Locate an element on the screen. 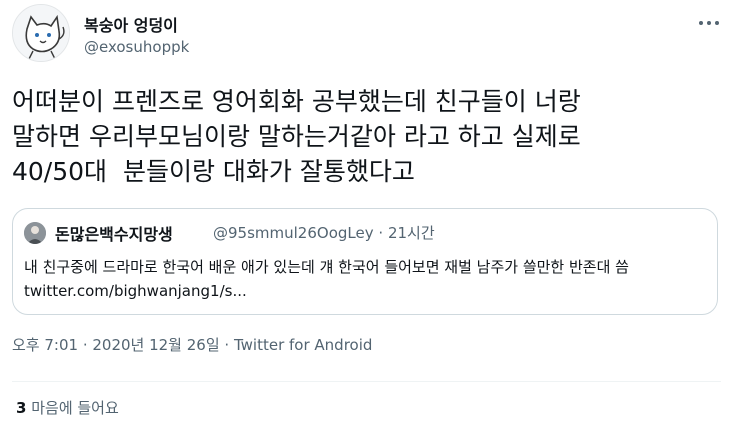 The width and height of the screenshot is (733, 429). quoted-tweet-time: 21시간 is located at coordinates (411, 233).